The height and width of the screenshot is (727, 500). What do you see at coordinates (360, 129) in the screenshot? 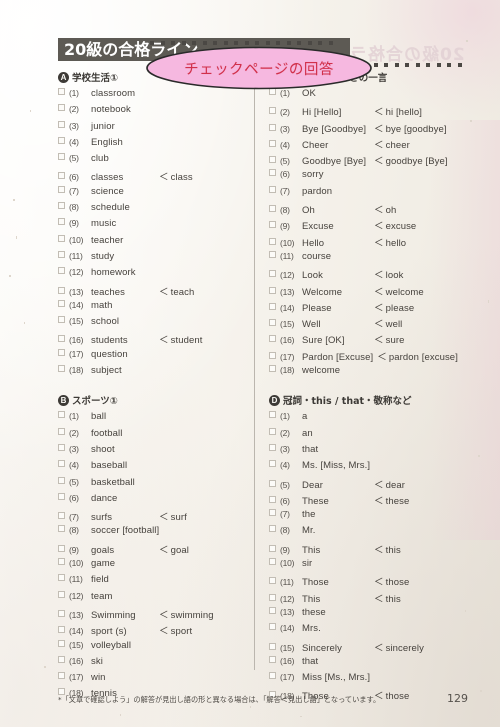
I see `answer-row: (3) Bye [Goodbye] ＜ bye [goodbye]` at bounding box center [360, 129].